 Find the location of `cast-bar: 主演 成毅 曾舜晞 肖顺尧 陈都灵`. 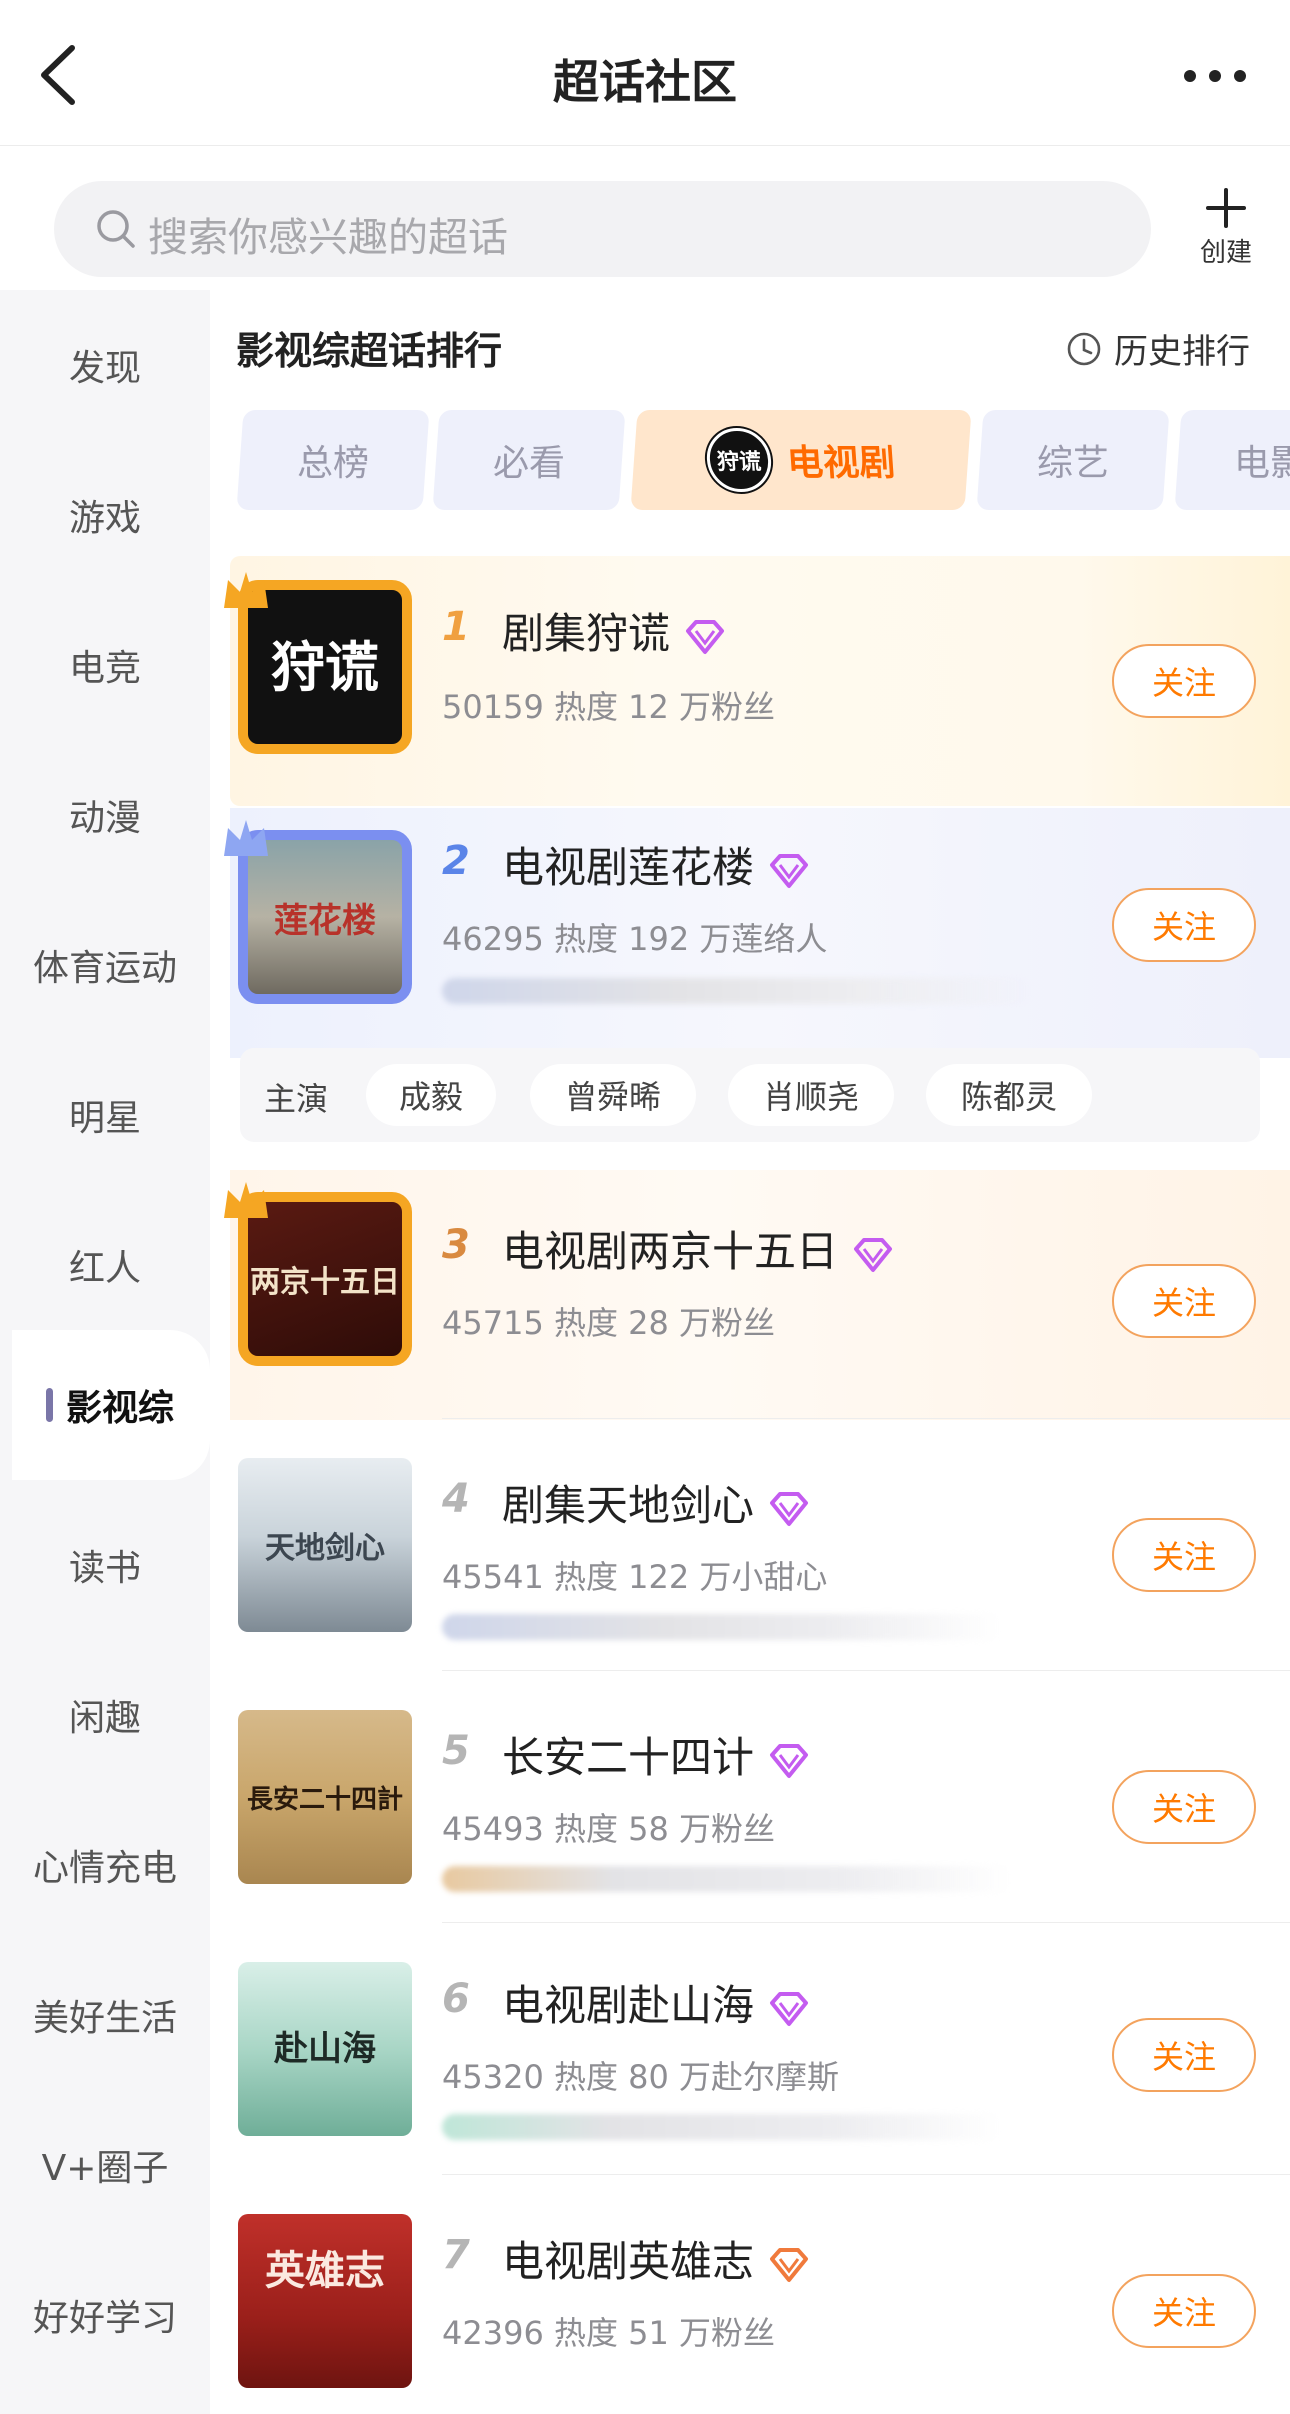

cast-bar: 主演 成毅 曾舜晞 肖顺尧 陈都灵 is located at coordinates (750, 1095).